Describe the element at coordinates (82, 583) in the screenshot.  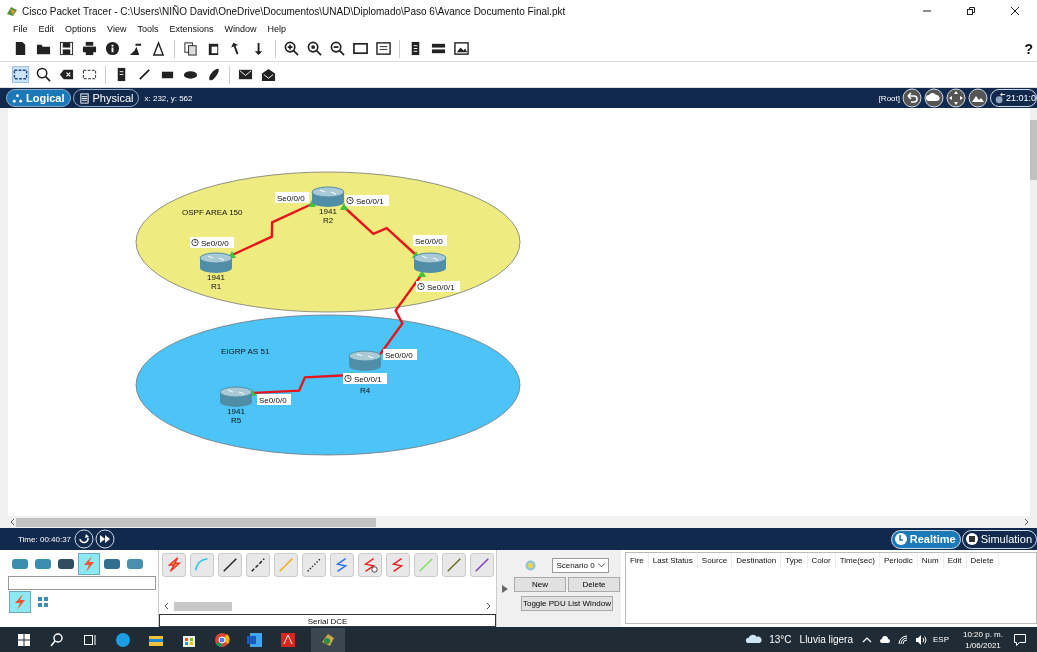
I see `device-search-field` at that location.